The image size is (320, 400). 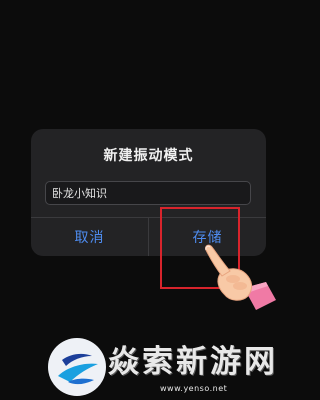 I want to click on dialog-title: 新建振动模式, so click(x=148, y=156).